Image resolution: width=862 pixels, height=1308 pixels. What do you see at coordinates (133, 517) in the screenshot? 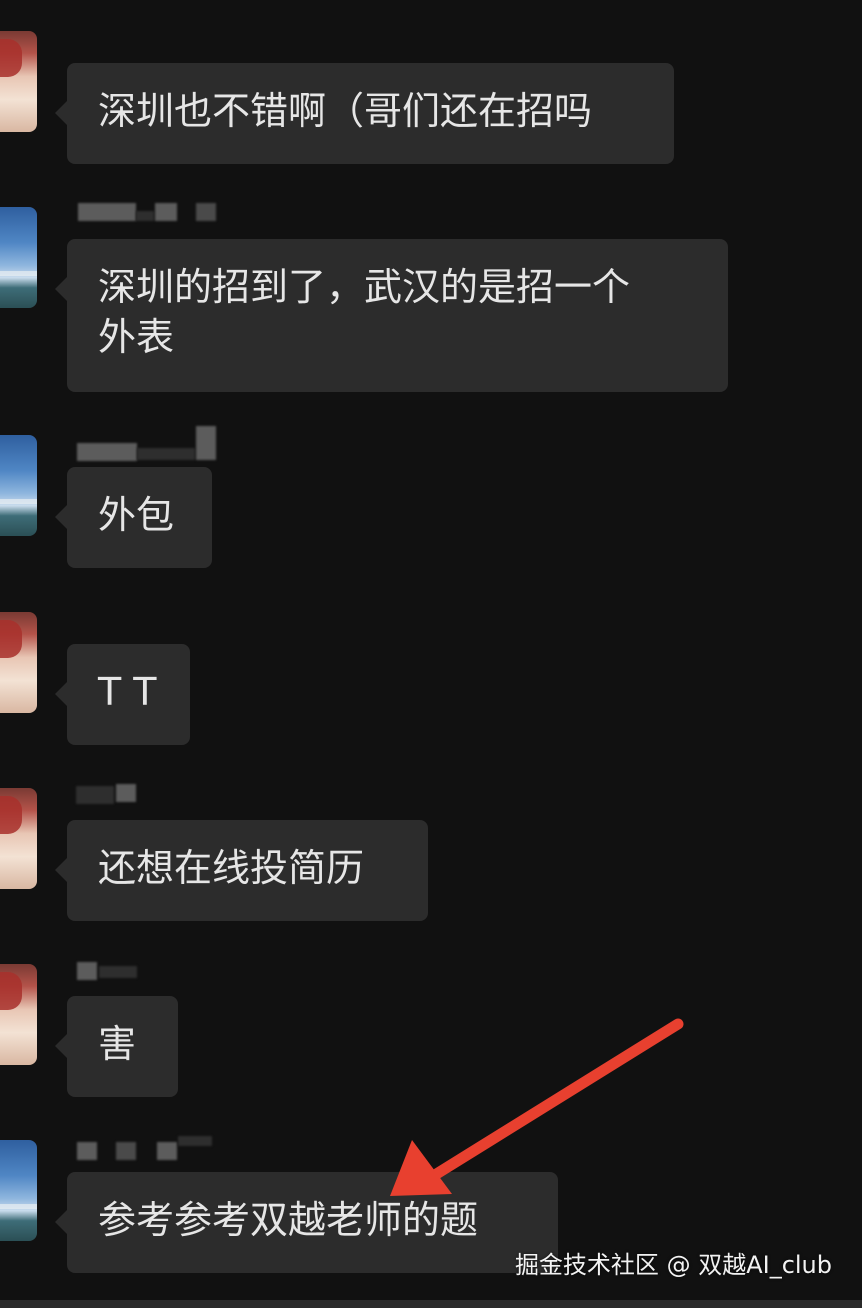
I see `message-bubble: 外包` at bounding box center [133, 517].